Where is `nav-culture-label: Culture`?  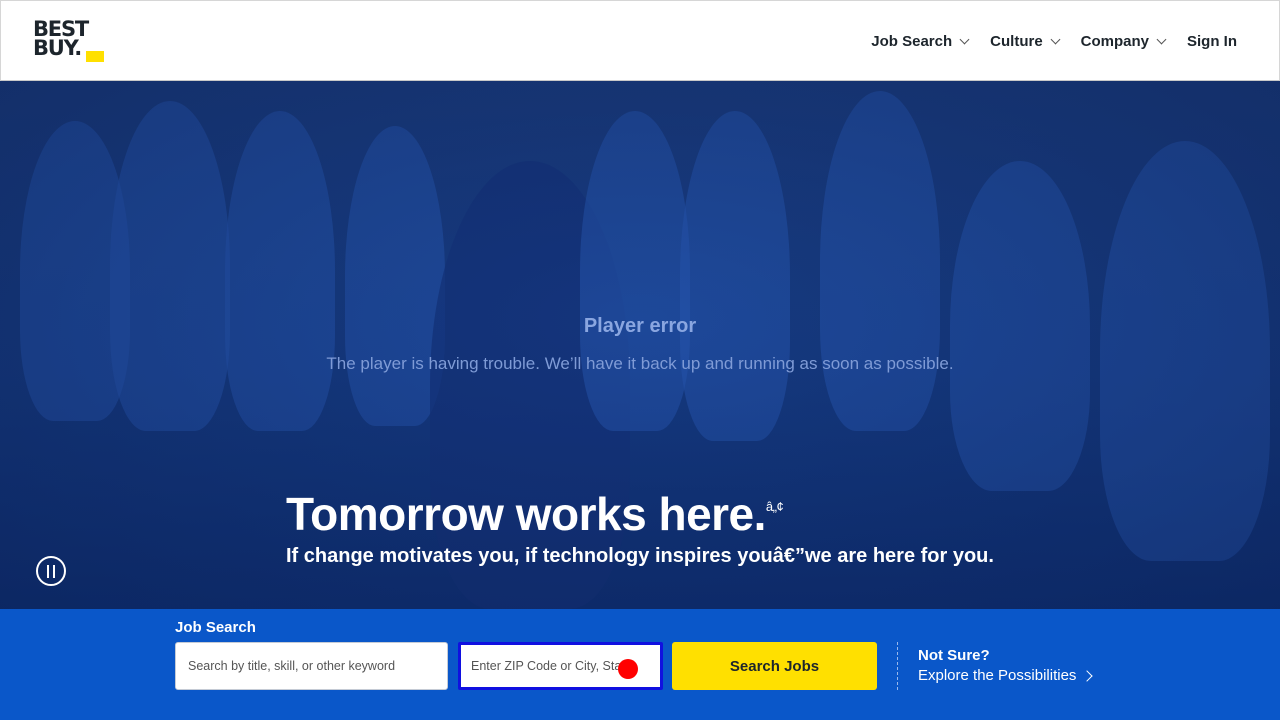
nav-culture-label: Culture is located at coordinates (1016, 41).